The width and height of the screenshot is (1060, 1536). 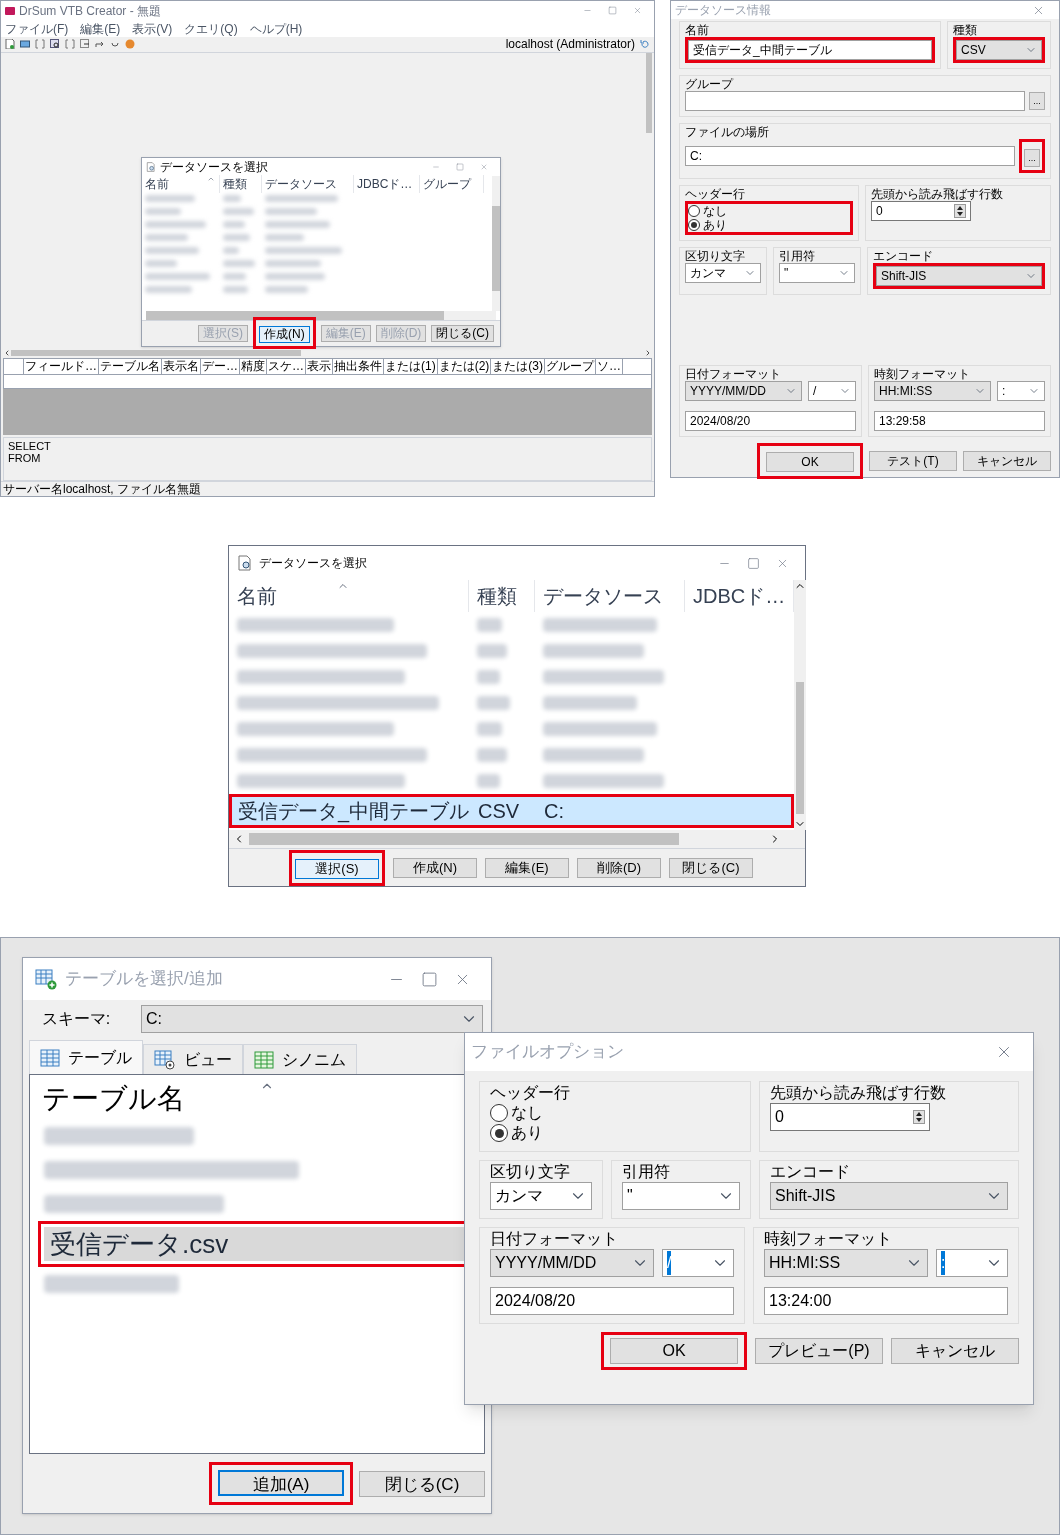 I want to click on dialog-button: 選択(S), so click(x=337, y=868).